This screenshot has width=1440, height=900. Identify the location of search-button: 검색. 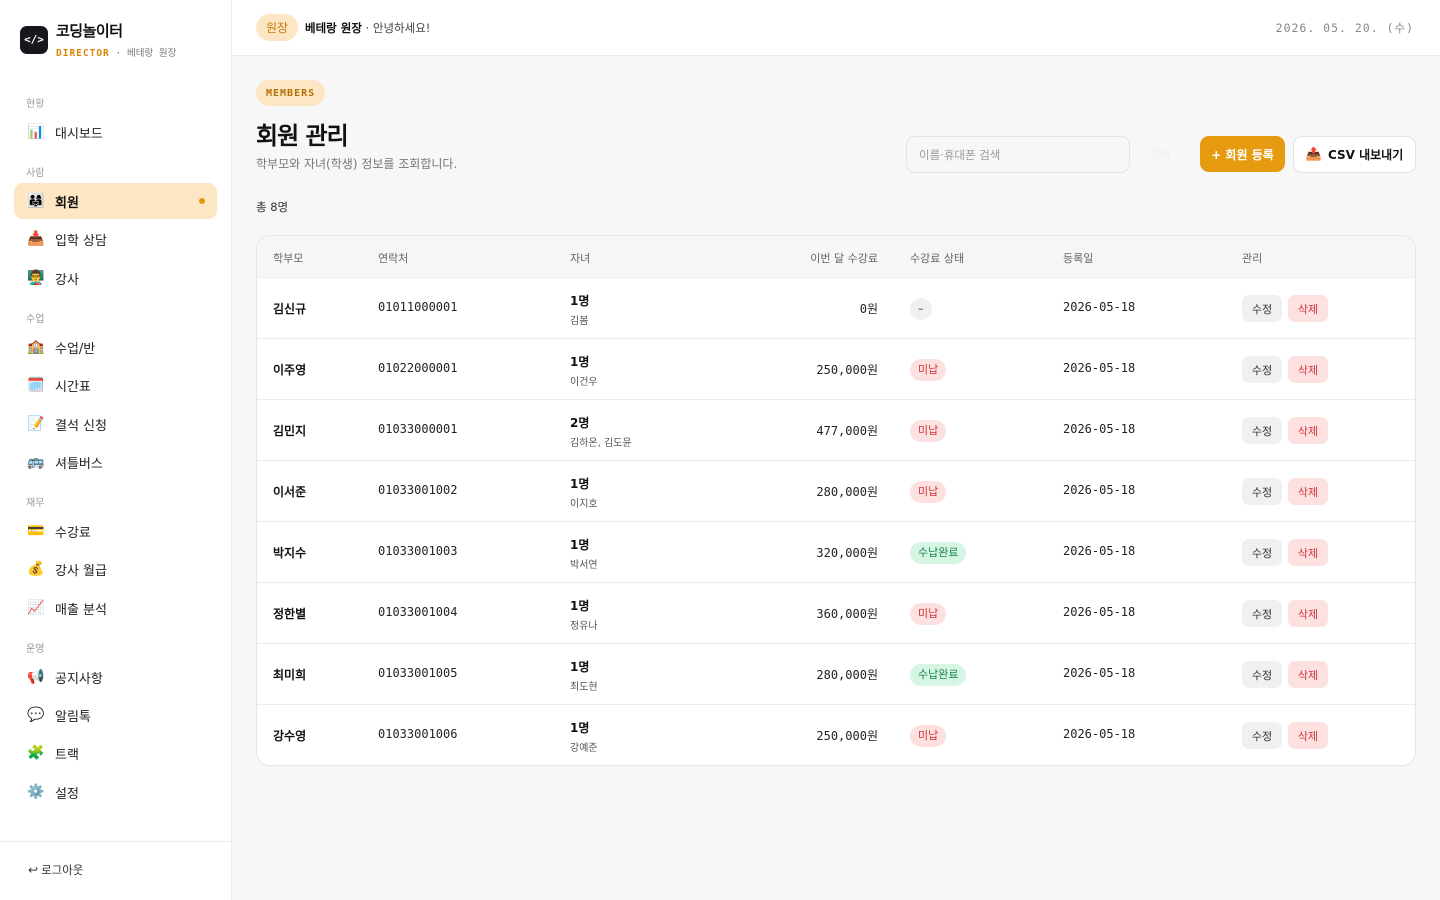
(1160, 154).